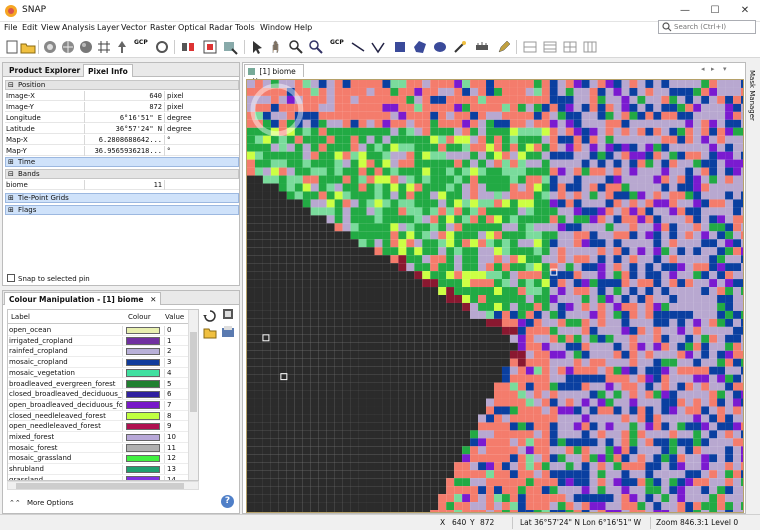 The image size is (760, 530). Describe the element at coordinates (753, 288) in the screenshot. I see `mask-manager-strip: Mask Manager` at that location.